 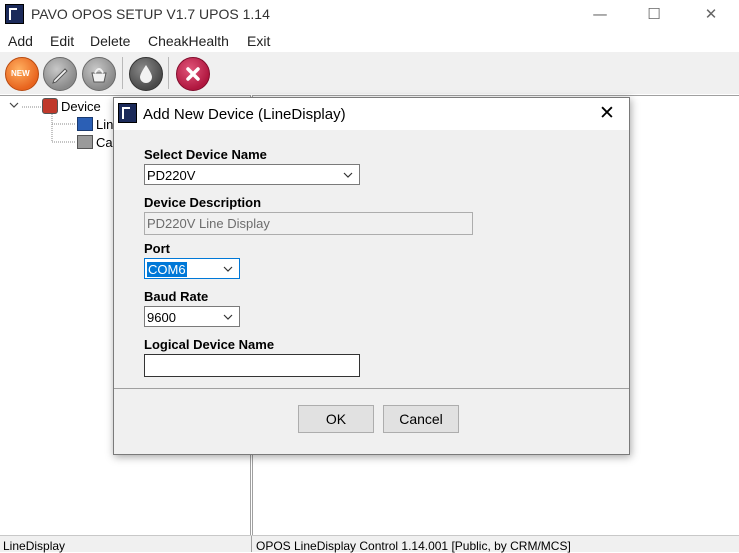 I want to click on tree-item-linedisplay: Lin, so click(x=104, y=124).